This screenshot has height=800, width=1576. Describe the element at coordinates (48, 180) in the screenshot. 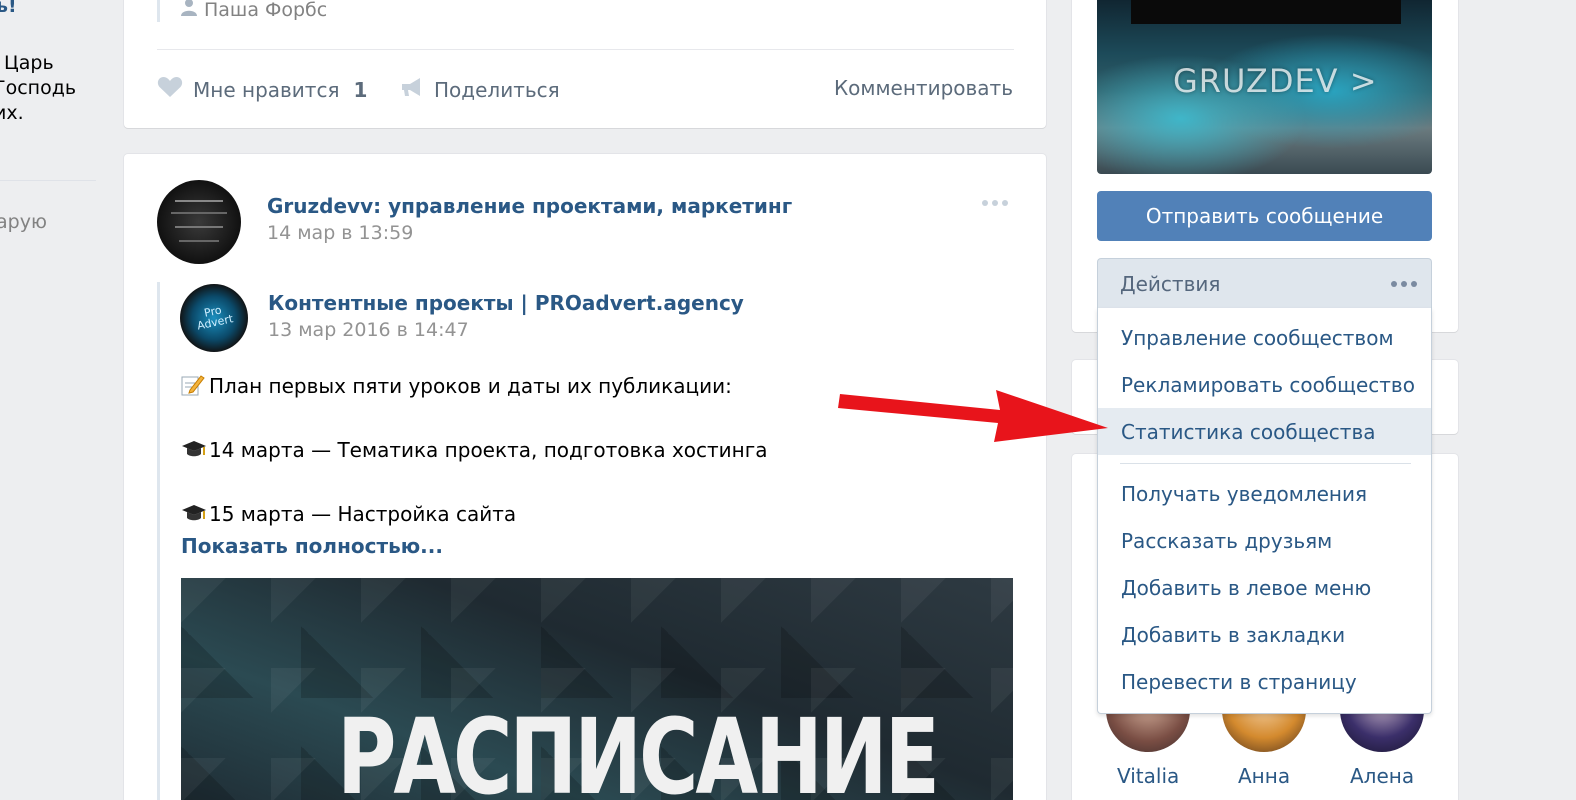

I see `left-divider` at that location.